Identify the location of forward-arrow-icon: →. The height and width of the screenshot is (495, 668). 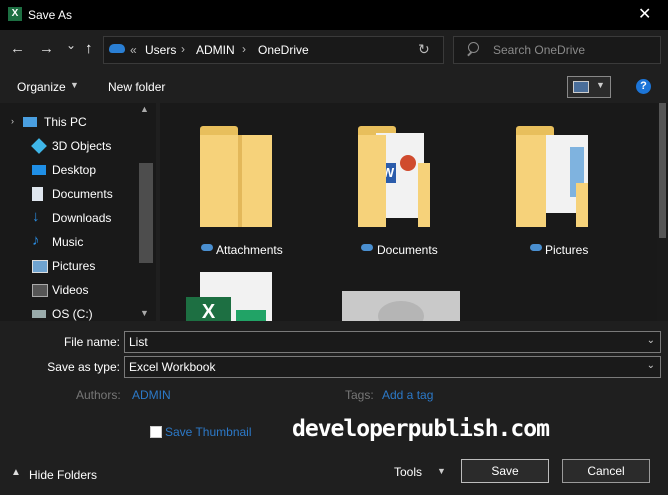
(46, 48).